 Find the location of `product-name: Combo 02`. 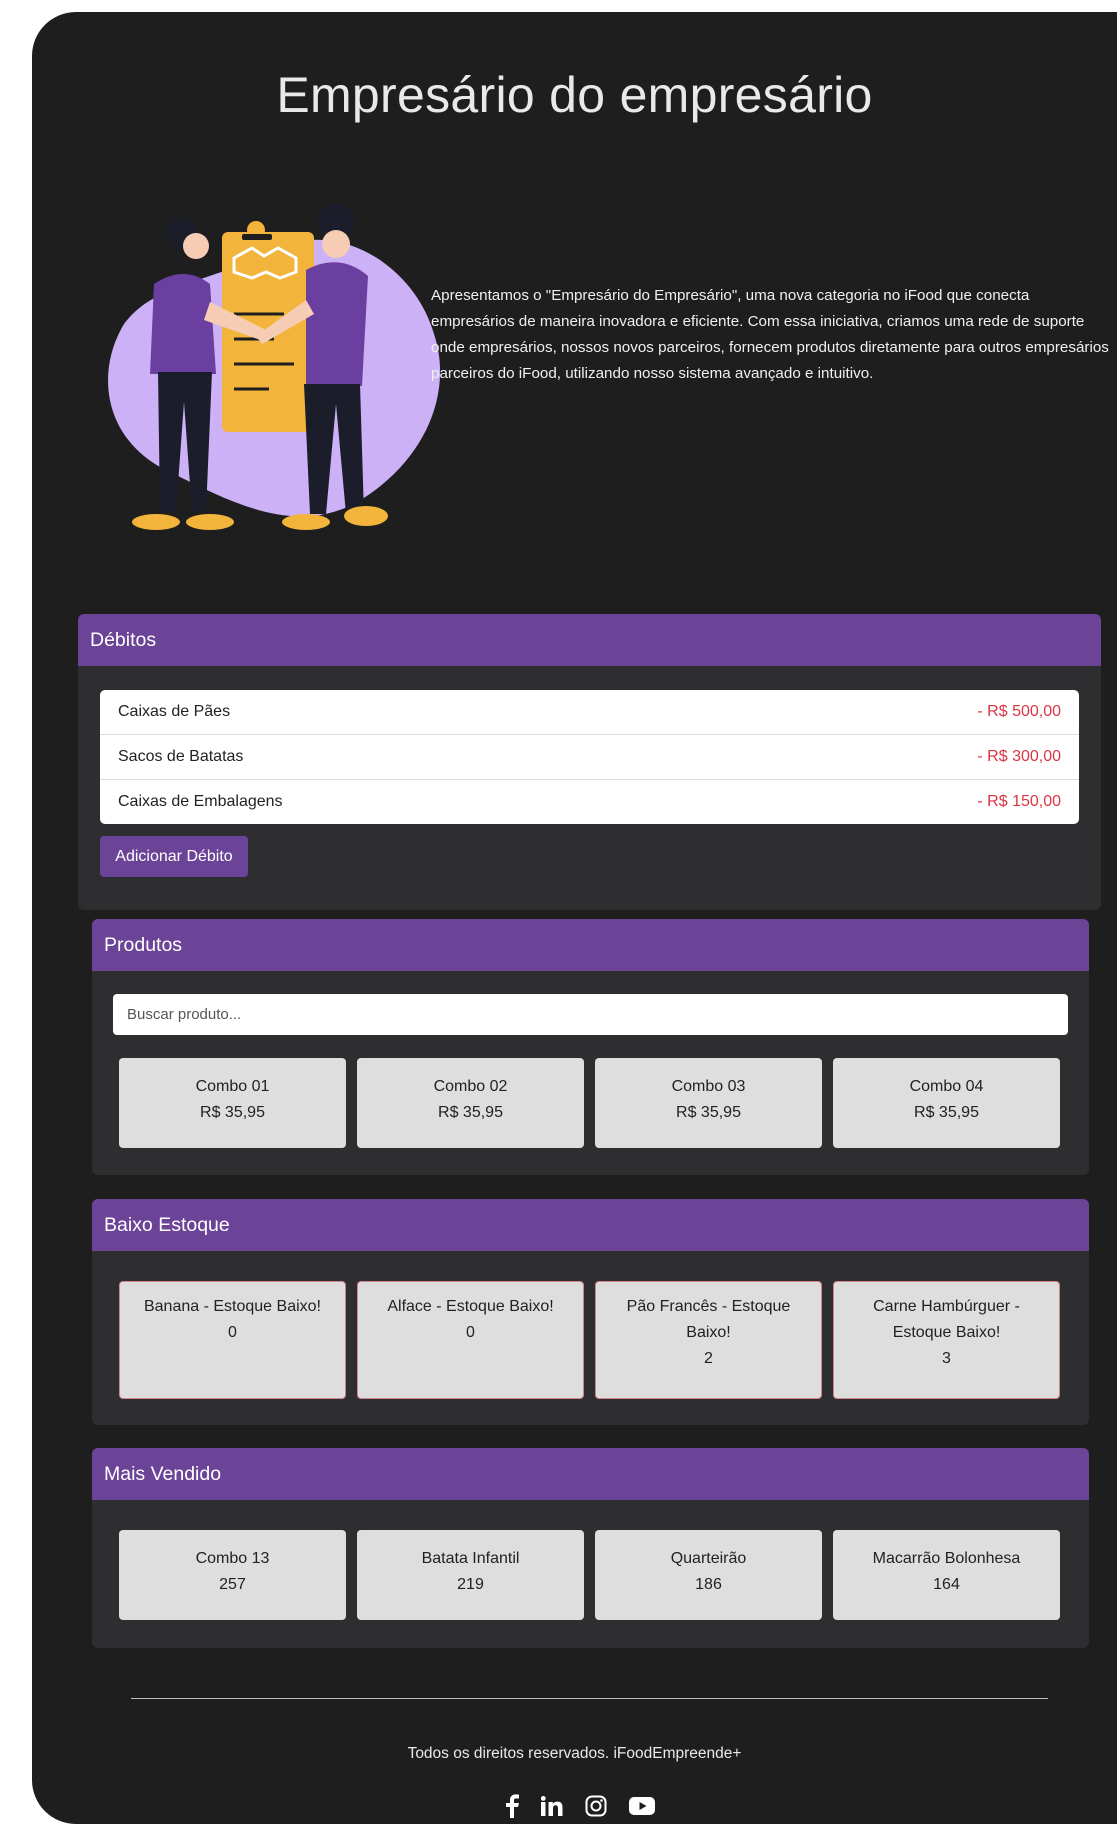

product-name: Combo 02 is located at coordinates (470, 1086).